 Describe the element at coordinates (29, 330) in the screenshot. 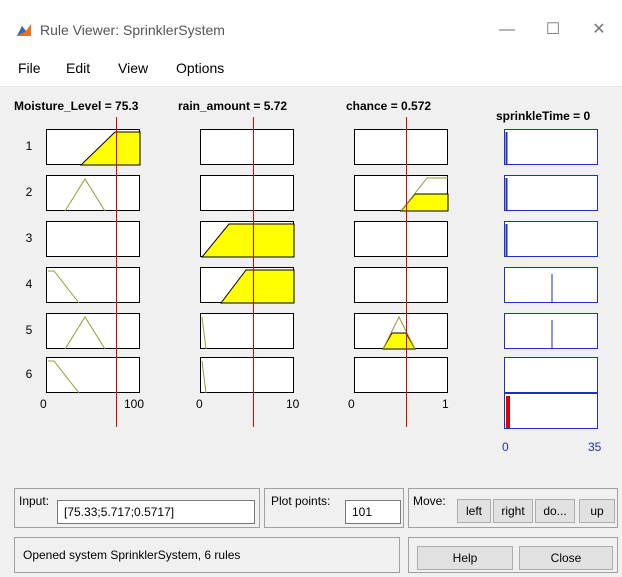

I see `rule-number: 5` at that location.